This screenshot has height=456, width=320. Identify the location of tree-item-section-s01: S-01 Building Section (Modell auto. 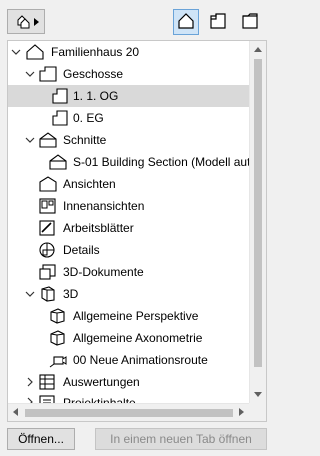
(128, 162).